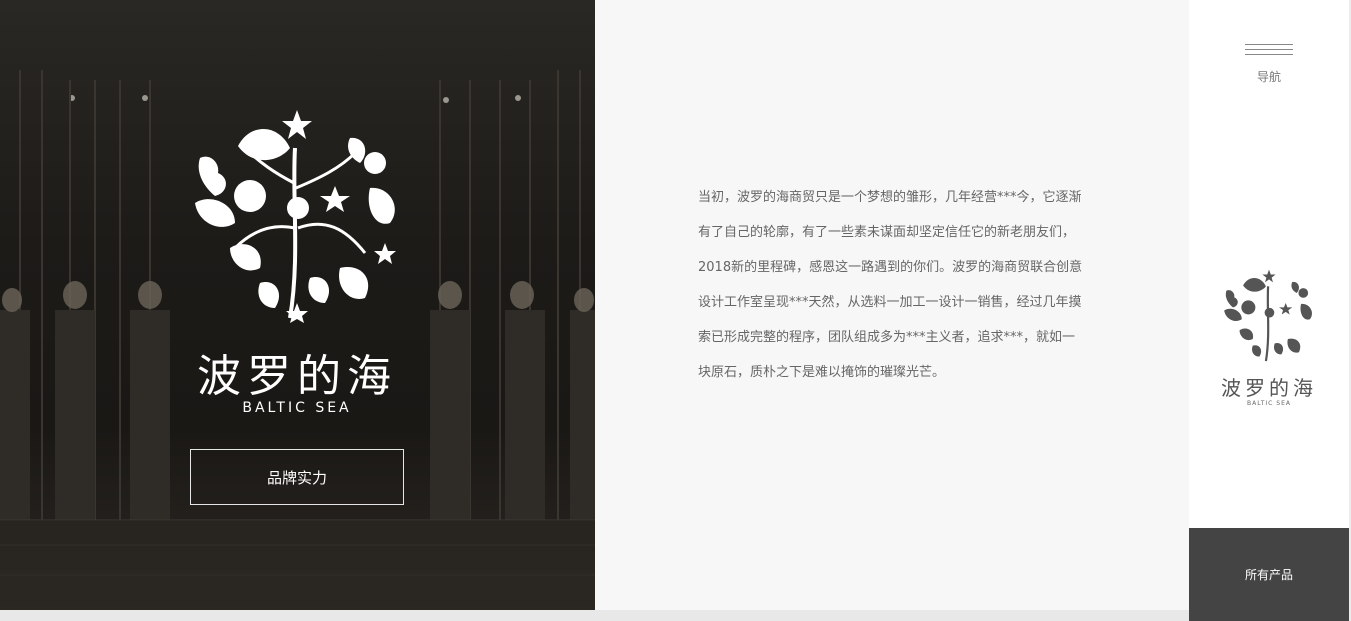 The width and height of the screenshot is (1351, 621). Describe the element at coordinates (1269, 76) in the screenshot. I see `nav-label: 导航` at that location.